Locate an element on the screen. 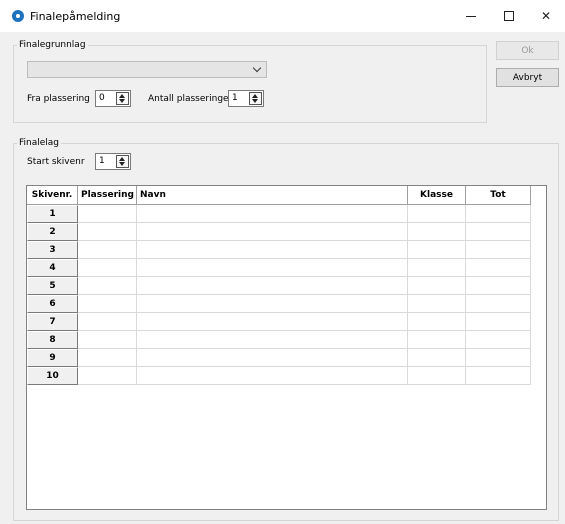 This screenshot has width=565, height=524. row-header: 7 is located at coordinates (52, 322).